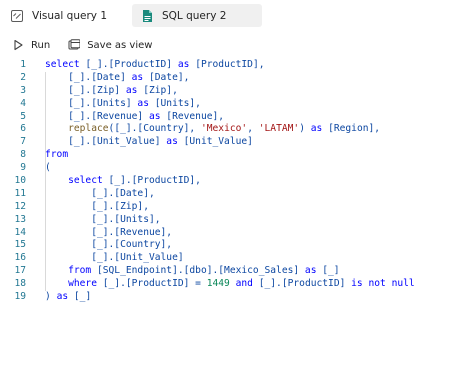 The image size is (474, 367). I want to click on code-token: [_].[Country],, so click(109, 245).